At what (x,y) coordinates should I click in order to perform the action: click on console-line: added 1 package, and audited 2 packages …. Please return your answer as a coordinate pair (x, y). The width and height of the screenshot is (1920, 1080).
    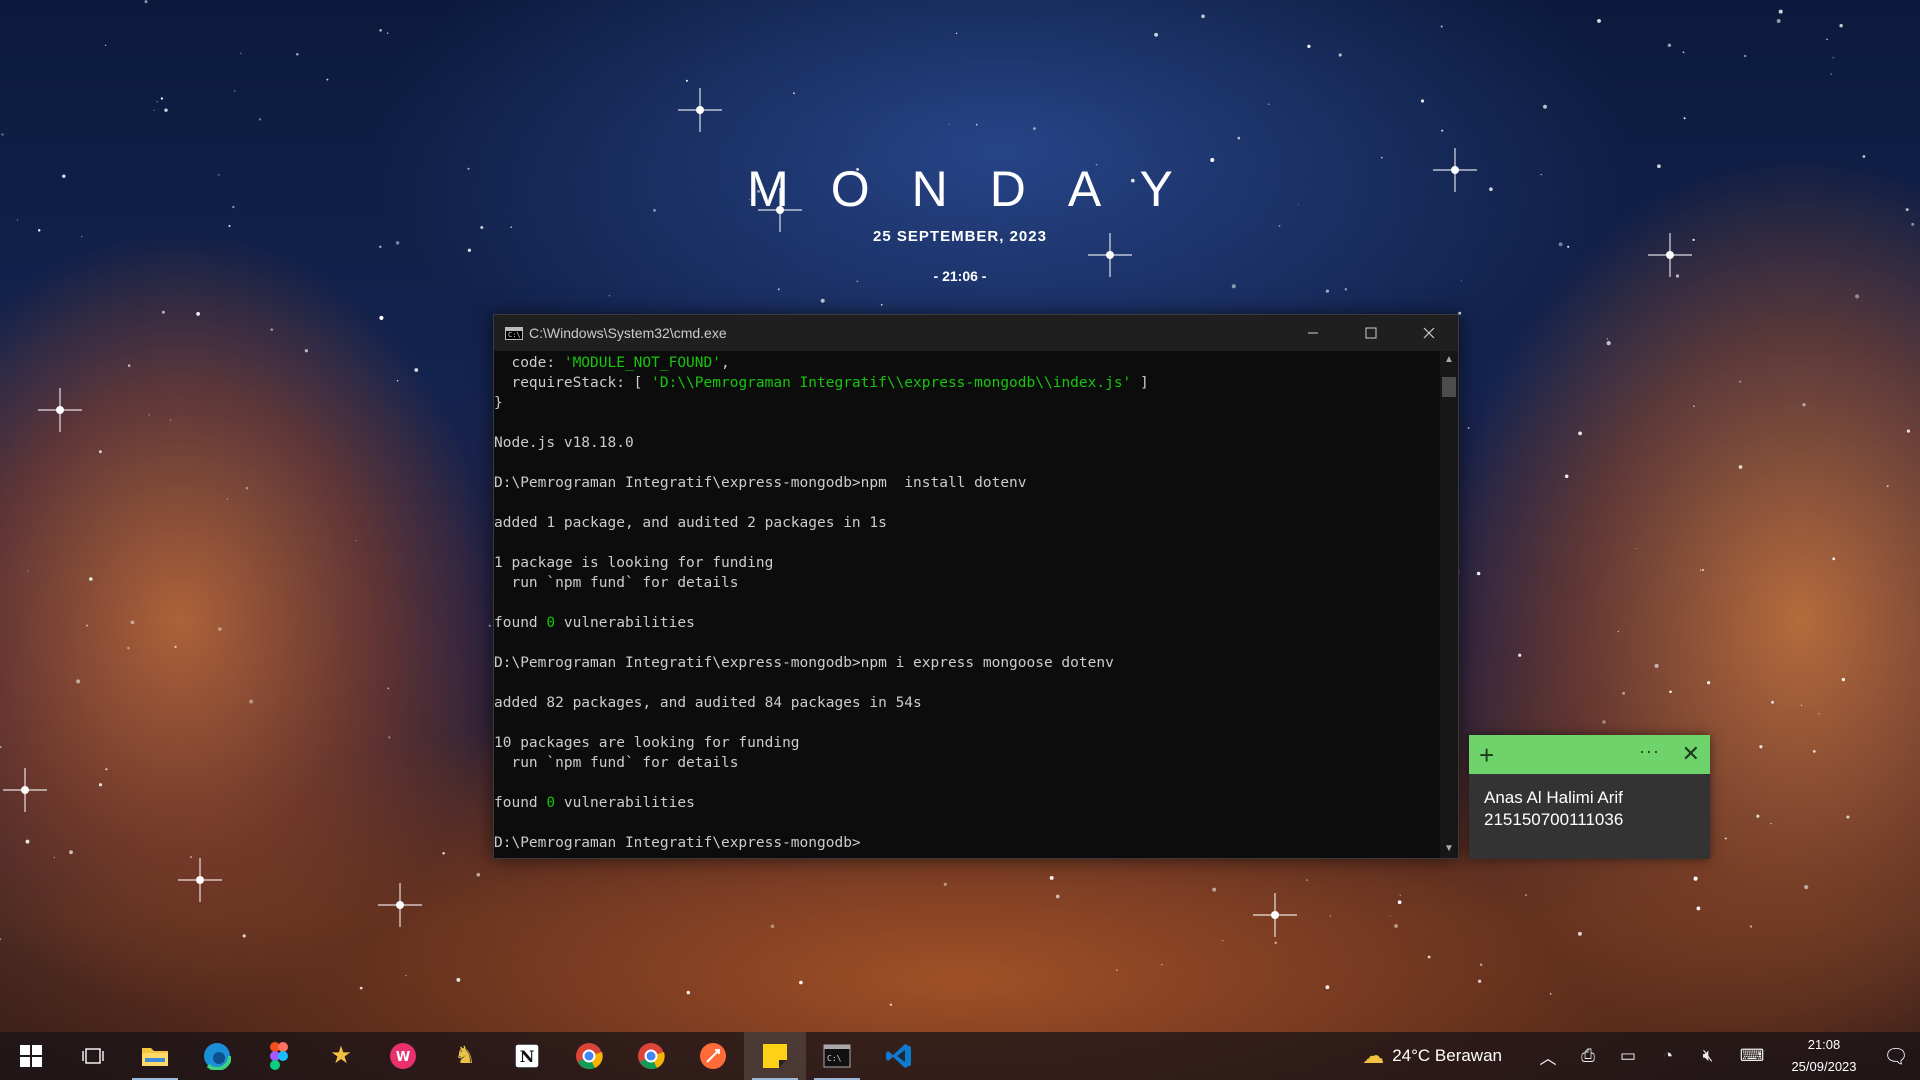
    Looking at the image, I should click on (967, 523).